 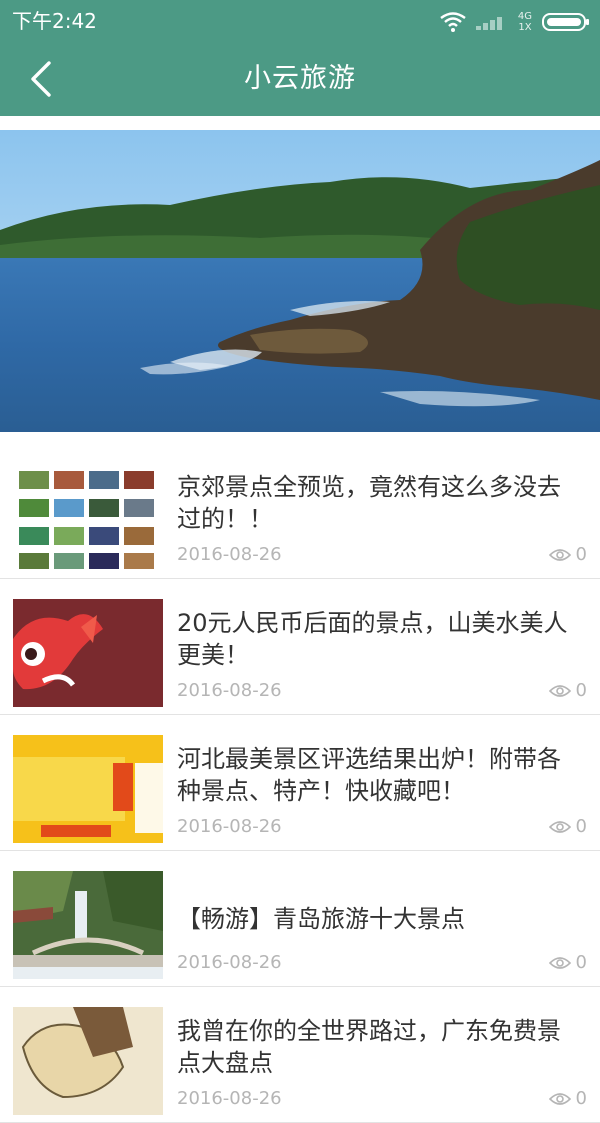 What do you see at coordinates (58, 652) in the screenshot?
I see `red-logo-image` at bounding box center [58, 652].